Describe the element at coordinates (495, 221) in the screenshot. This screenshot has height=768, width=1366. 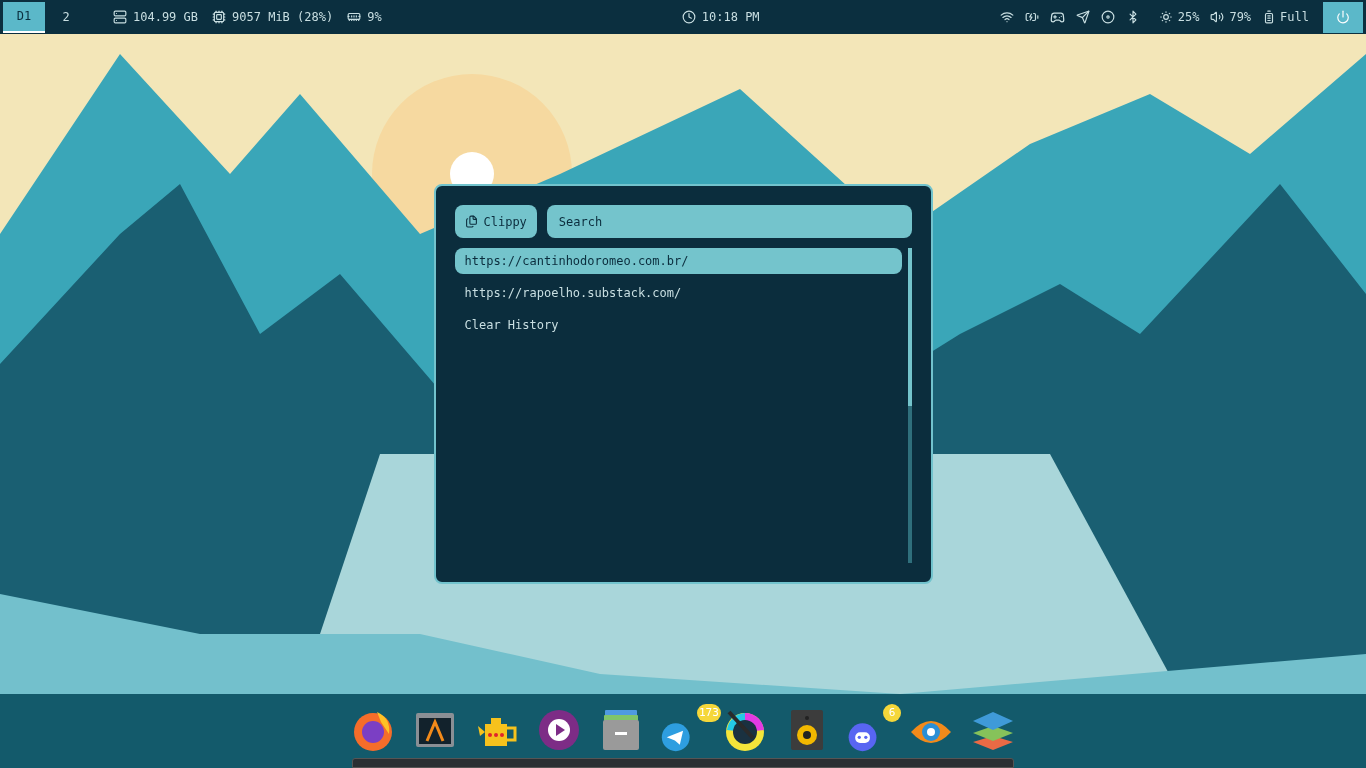
I see `clippy-button: Clippy` at that location.